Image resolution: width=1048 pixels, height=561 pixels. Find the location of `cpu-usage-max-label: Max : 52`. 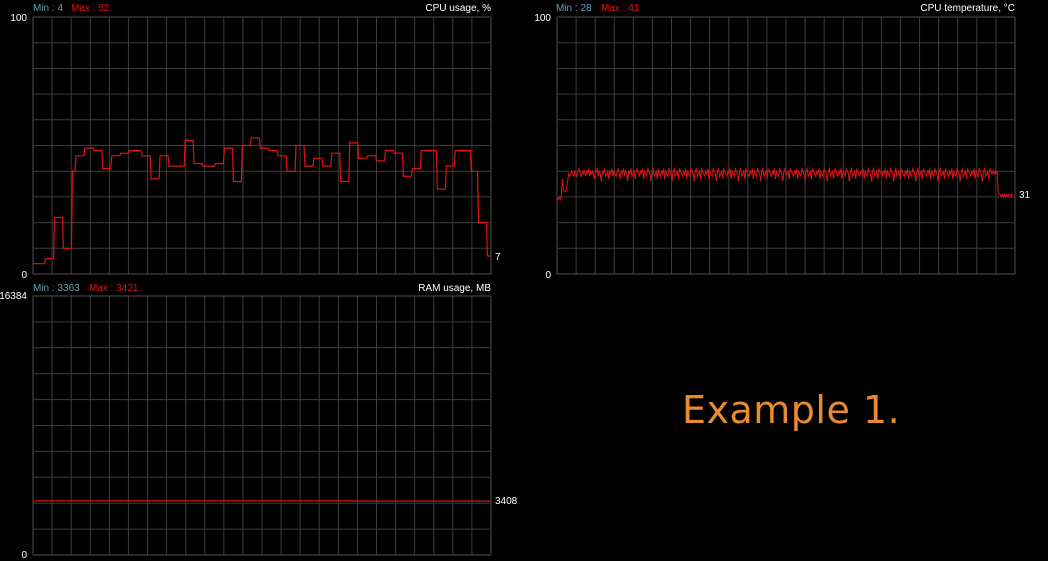

cpu-usage-max-label: Max : 52 is located at coordinates (90, 8).